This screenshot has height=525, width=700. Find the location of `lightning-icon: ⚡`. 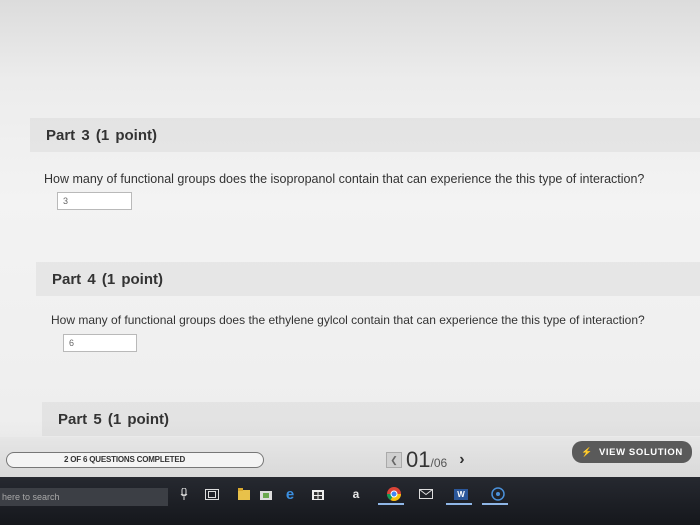

lightning-icon: ⚡ is located at coordinates (587, 451).